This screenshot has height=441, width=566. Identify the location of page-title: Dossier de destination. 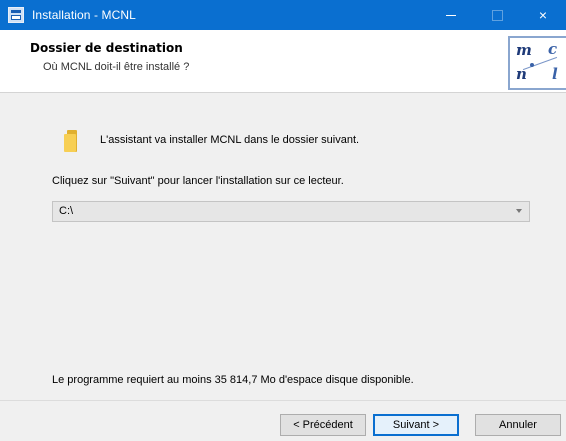
(106, 48).